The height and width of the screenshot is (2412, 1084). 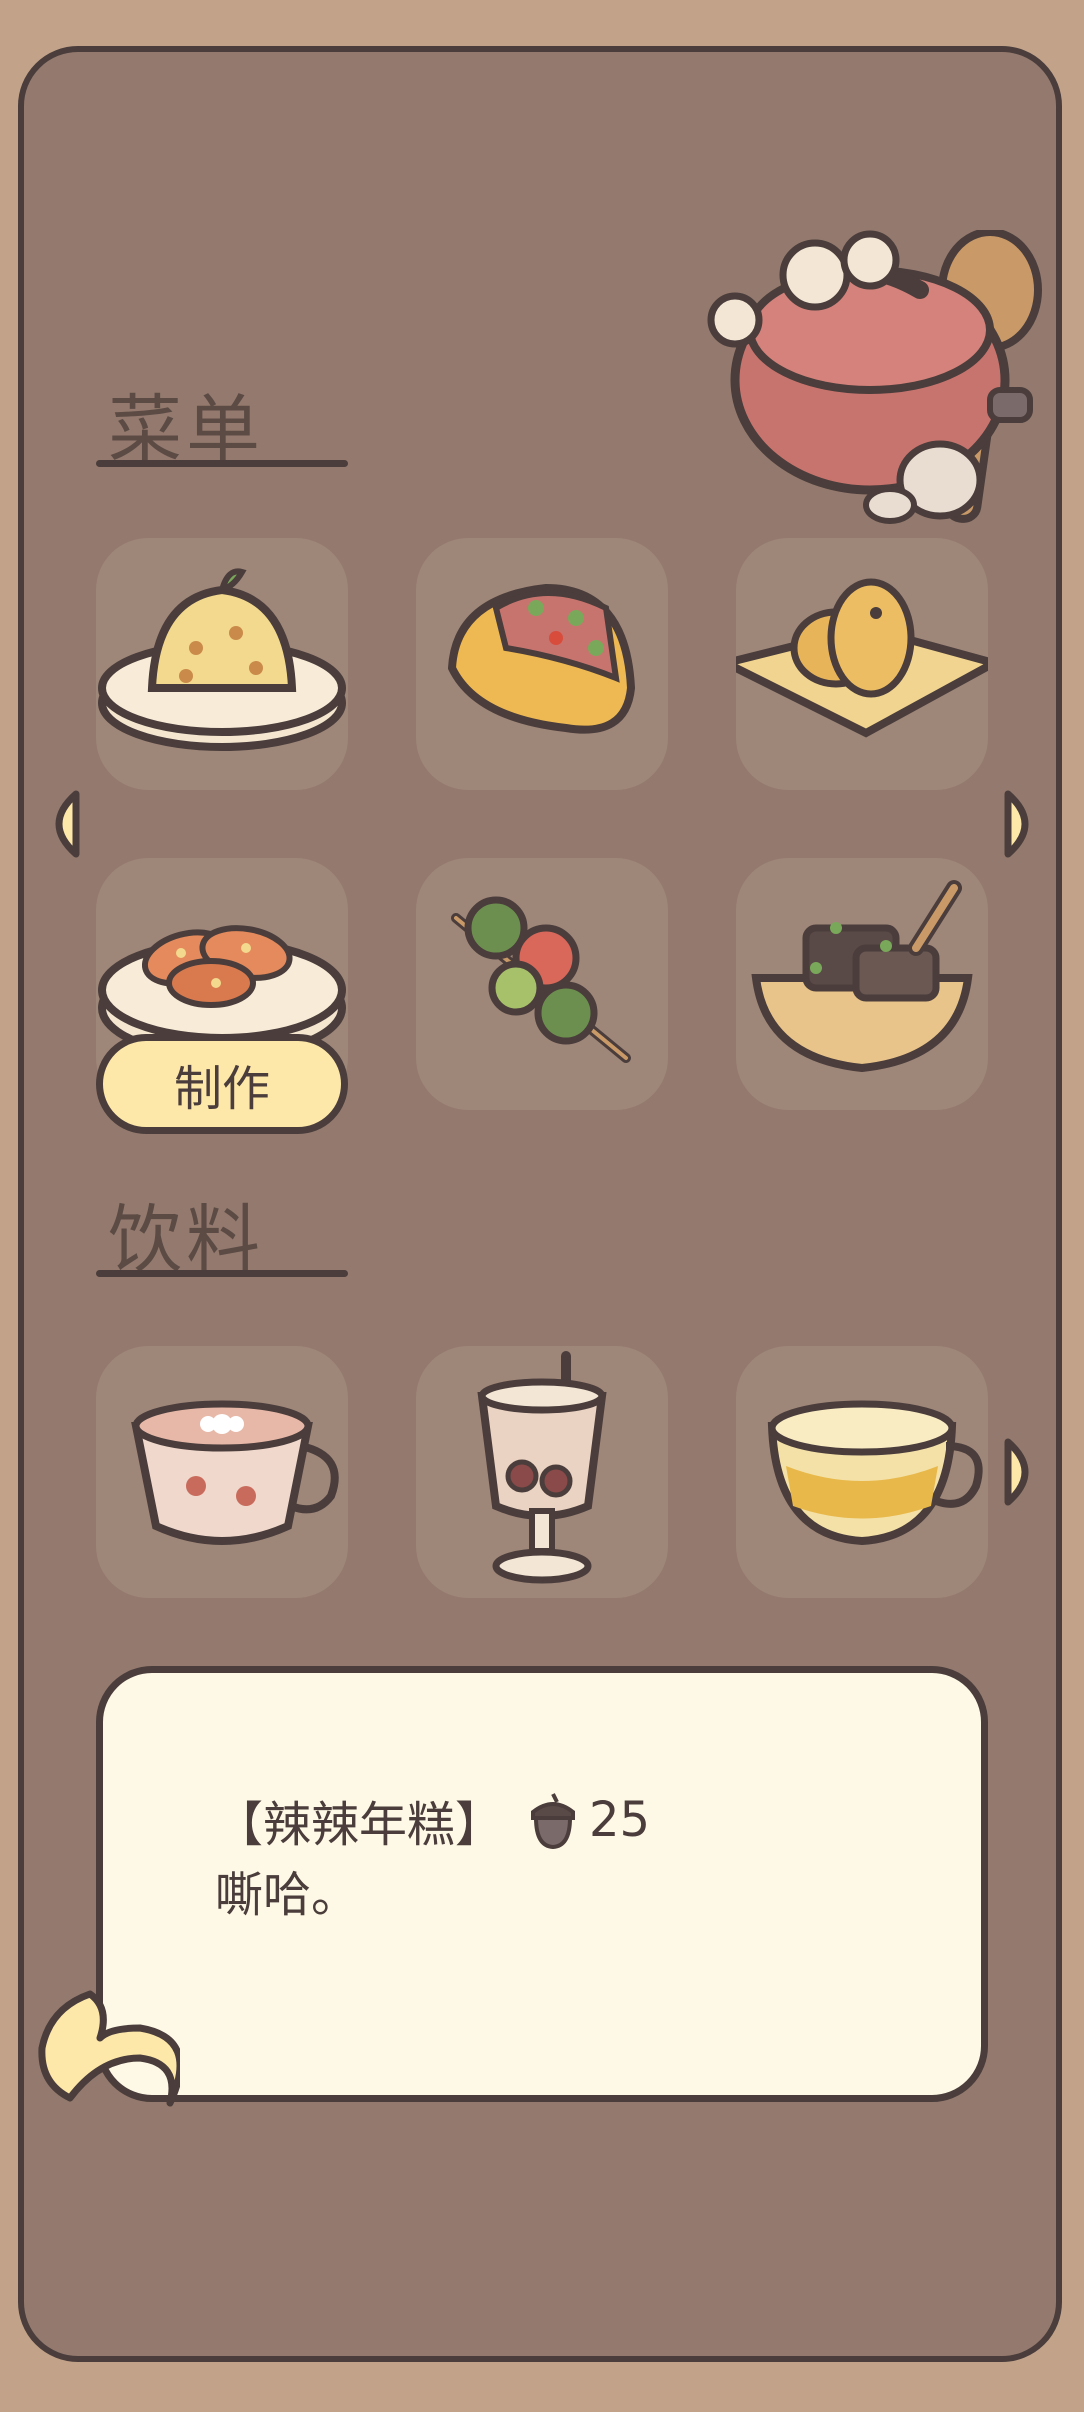 I want to click on item-info-box: 【辣辣年糕】 25 嘶哈。, so click(x=542, y=1884).